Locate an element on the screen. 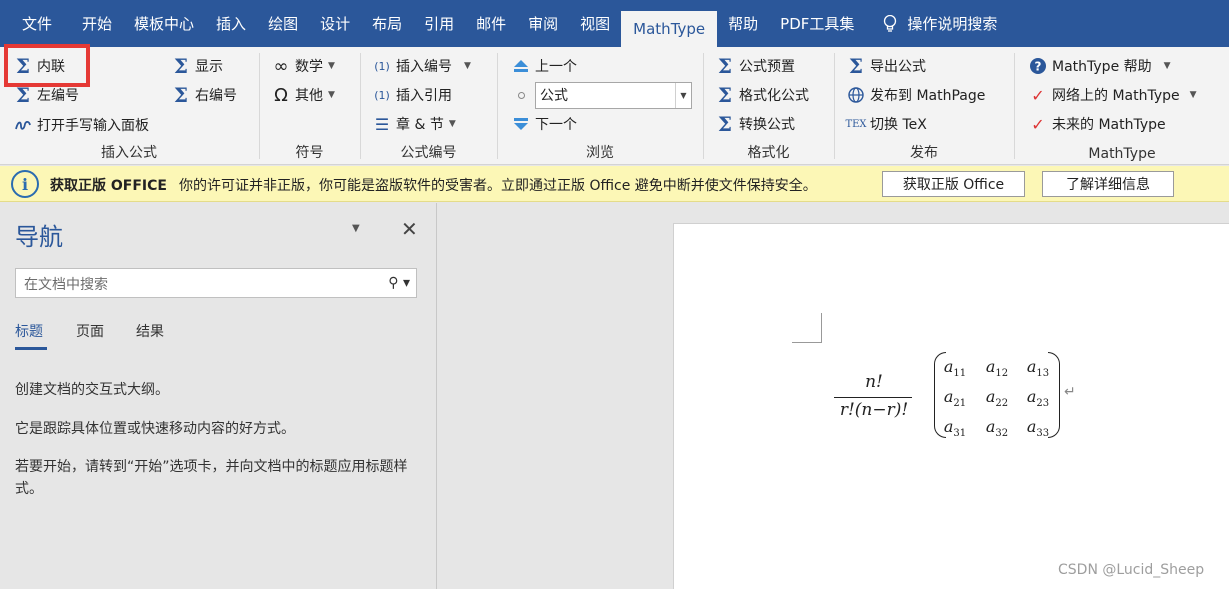 The height and width of the screenshot is (589, 1229). previous-button: 上一个 is located at coordinates (544, 66).